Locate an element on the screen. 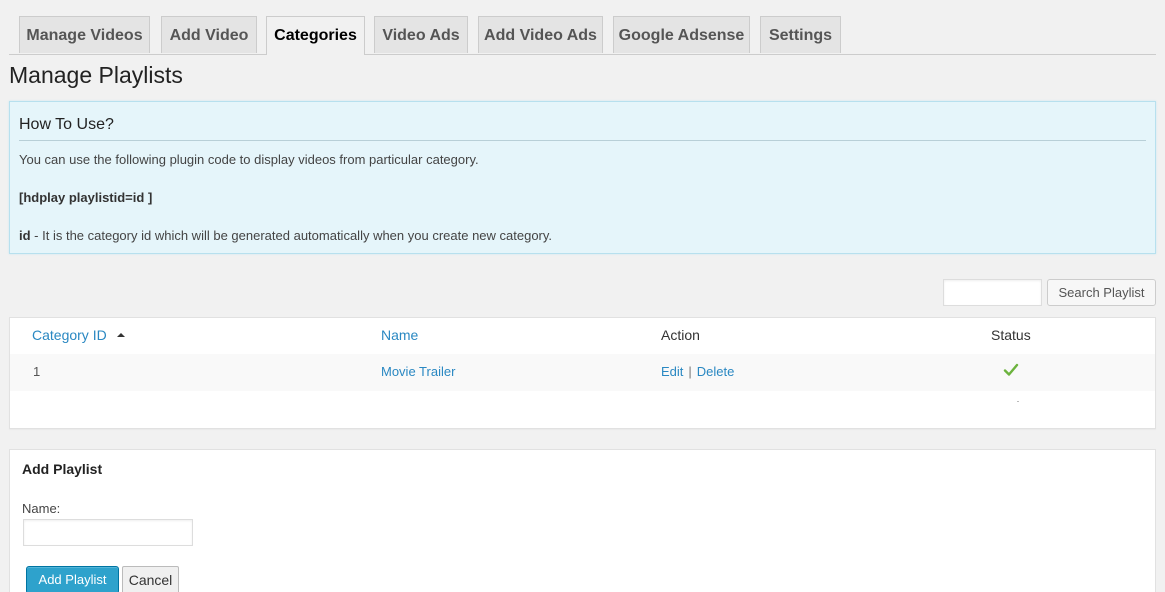  table-header: Category ID Name Action Status is located at coordinates (582, 336).